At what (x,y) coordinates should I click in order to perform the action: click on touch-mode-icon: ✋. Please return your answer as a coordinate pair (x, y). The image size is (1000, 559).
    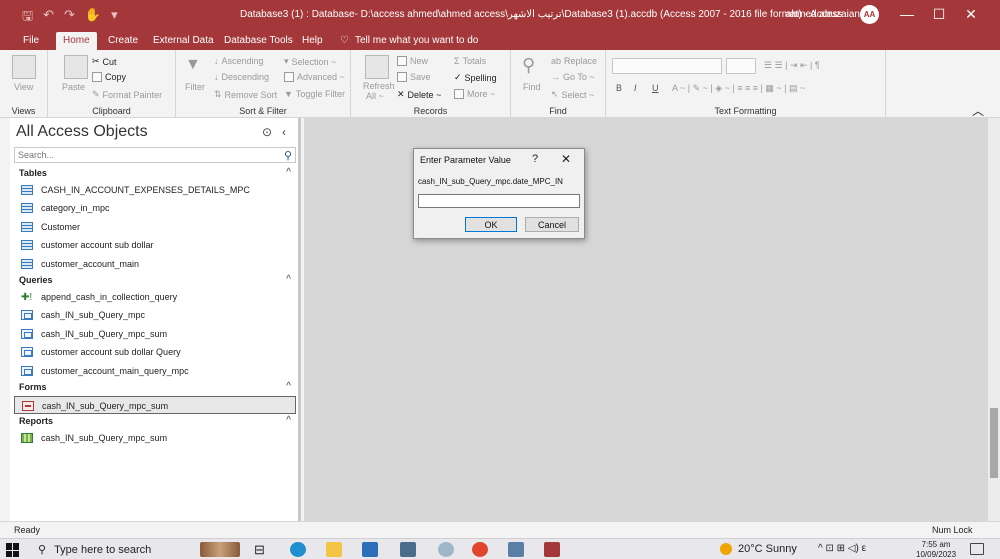
    Looking at the image, I should click on (93, 18).